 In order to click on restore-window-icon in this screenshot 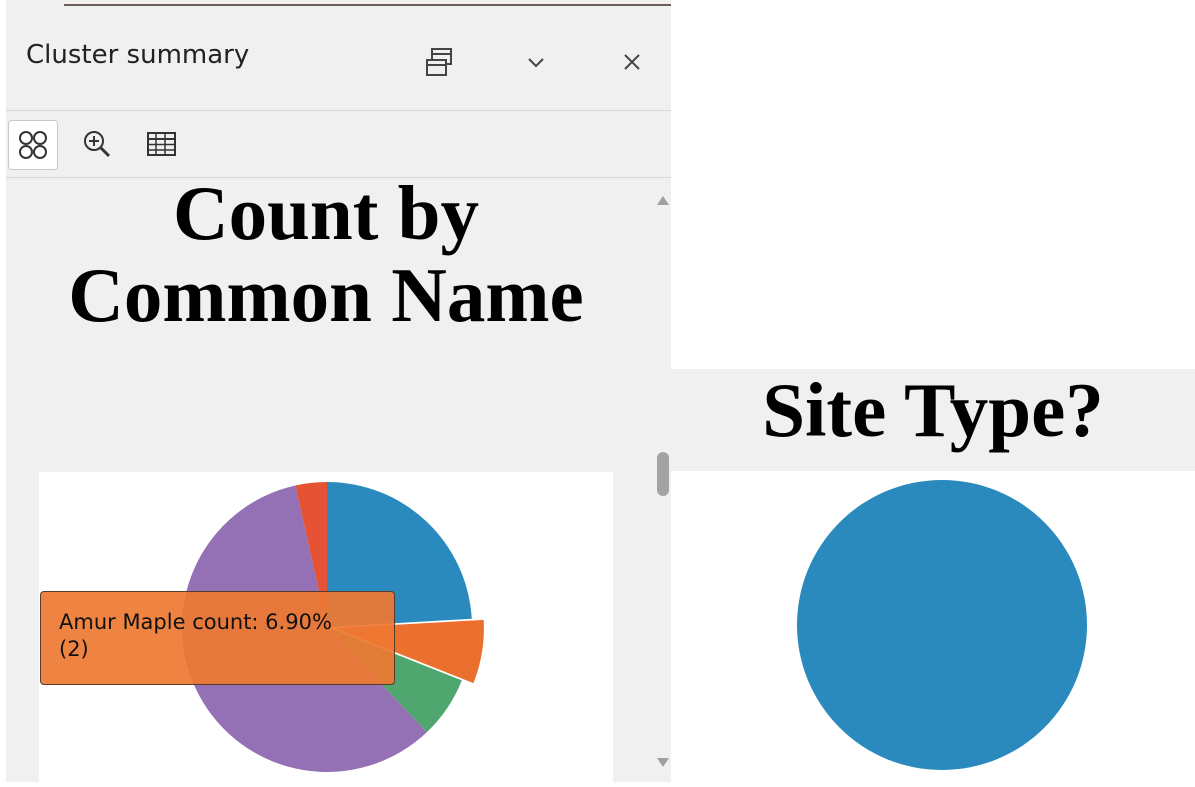, I will do `click(439, 62)`.